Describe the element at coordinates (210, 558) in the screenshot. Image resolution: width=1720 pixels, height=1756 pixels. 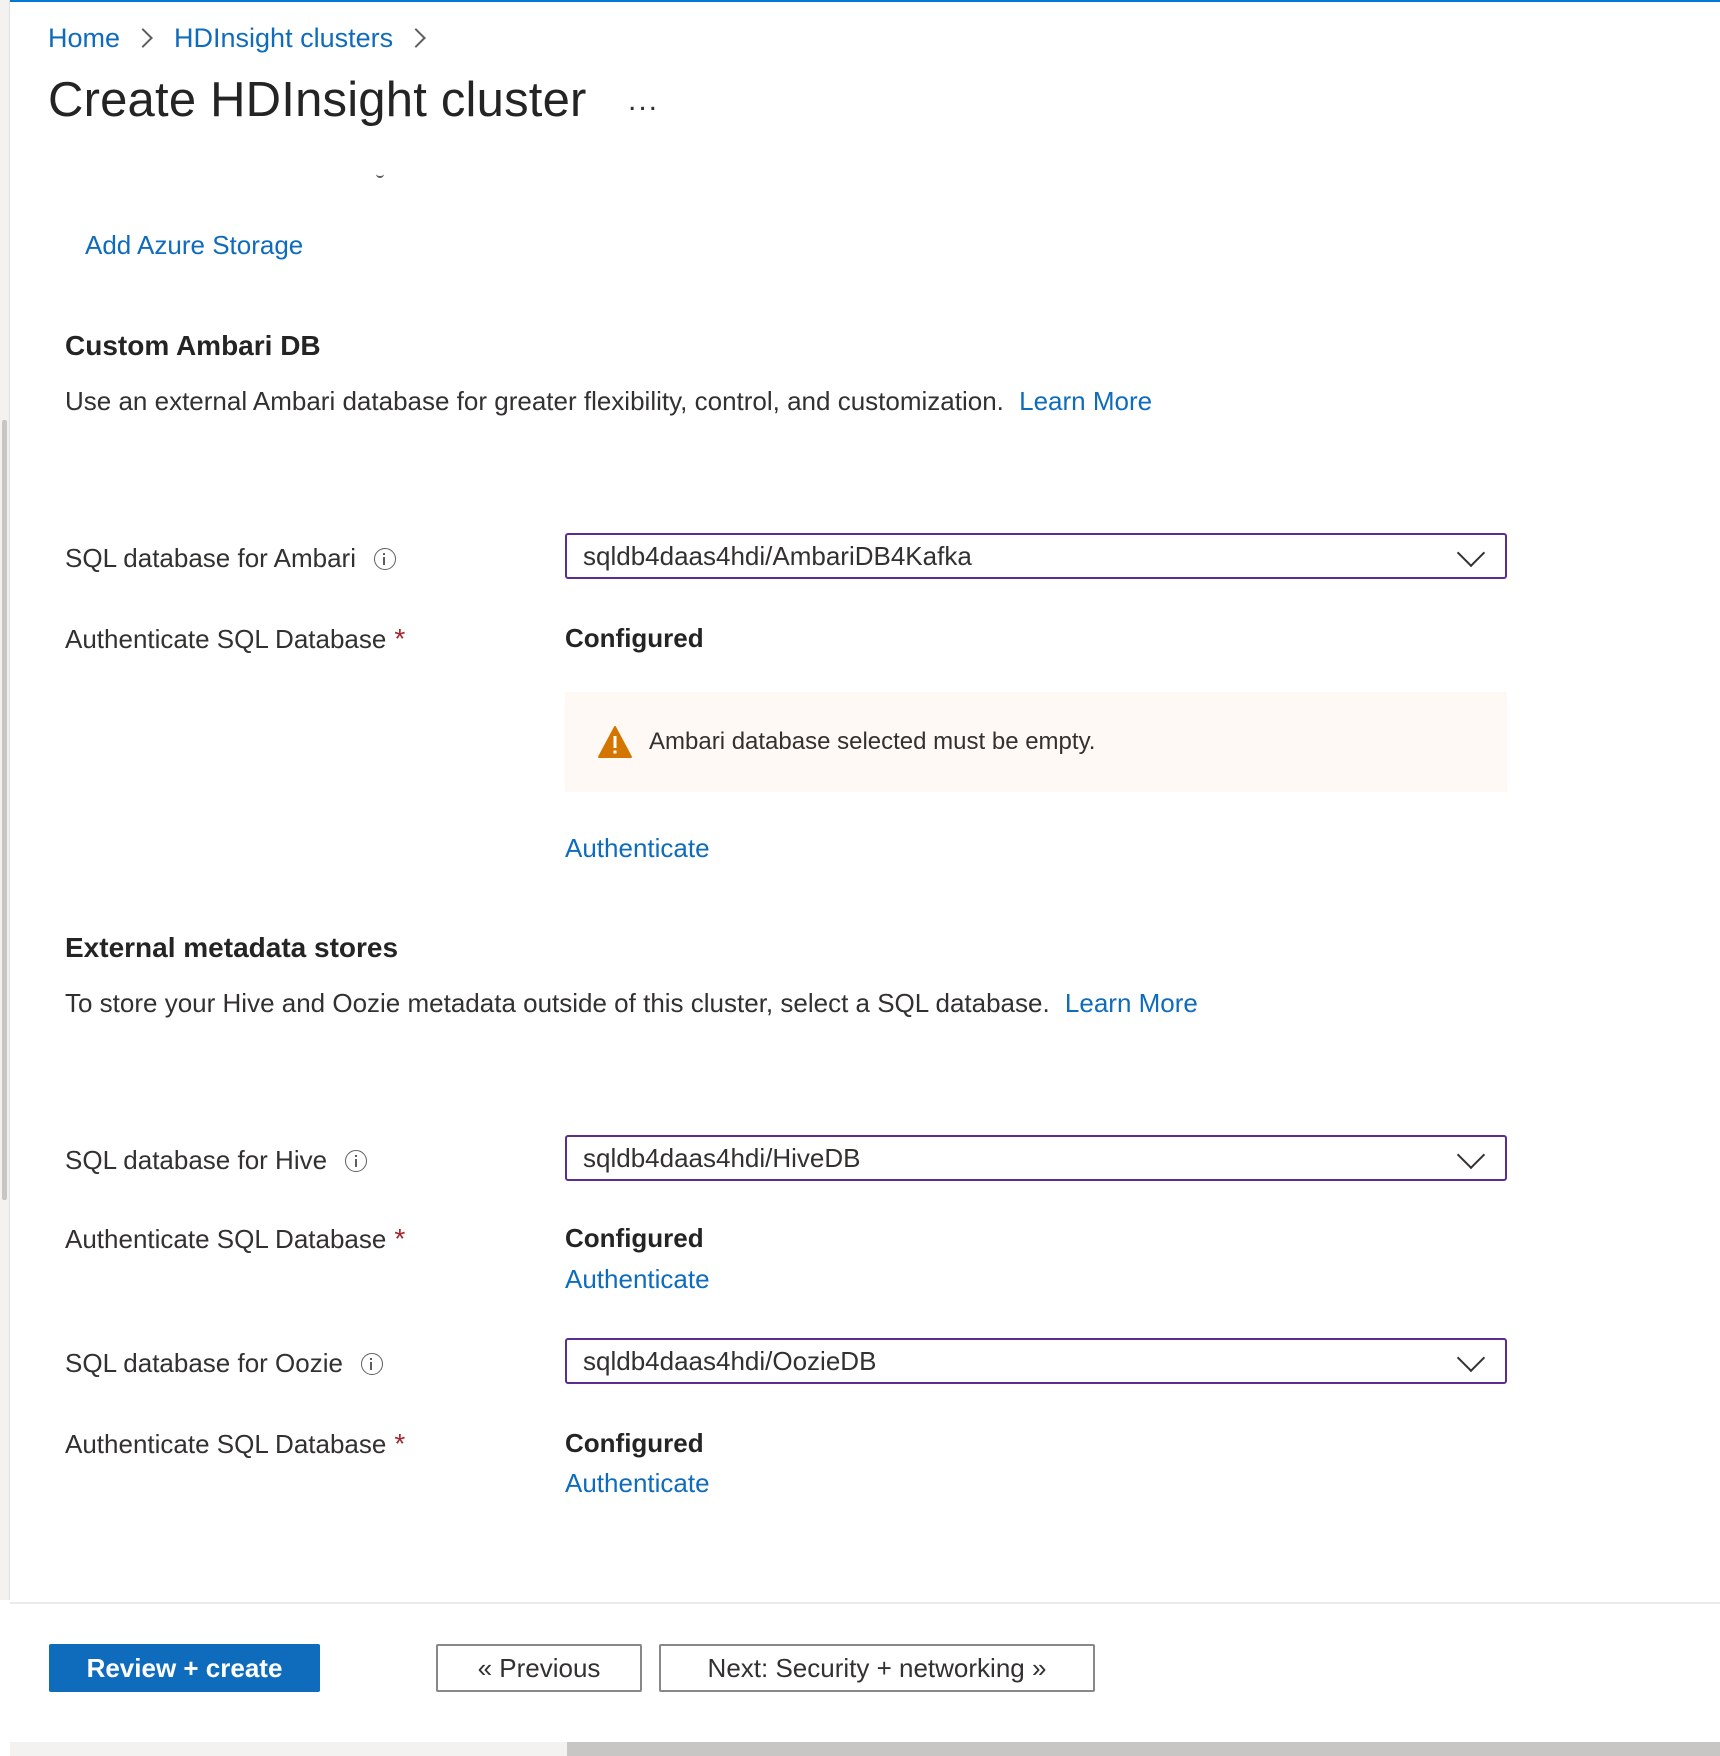
I see `sql-ambari-label-text: SQL database for Ambari` at that location.